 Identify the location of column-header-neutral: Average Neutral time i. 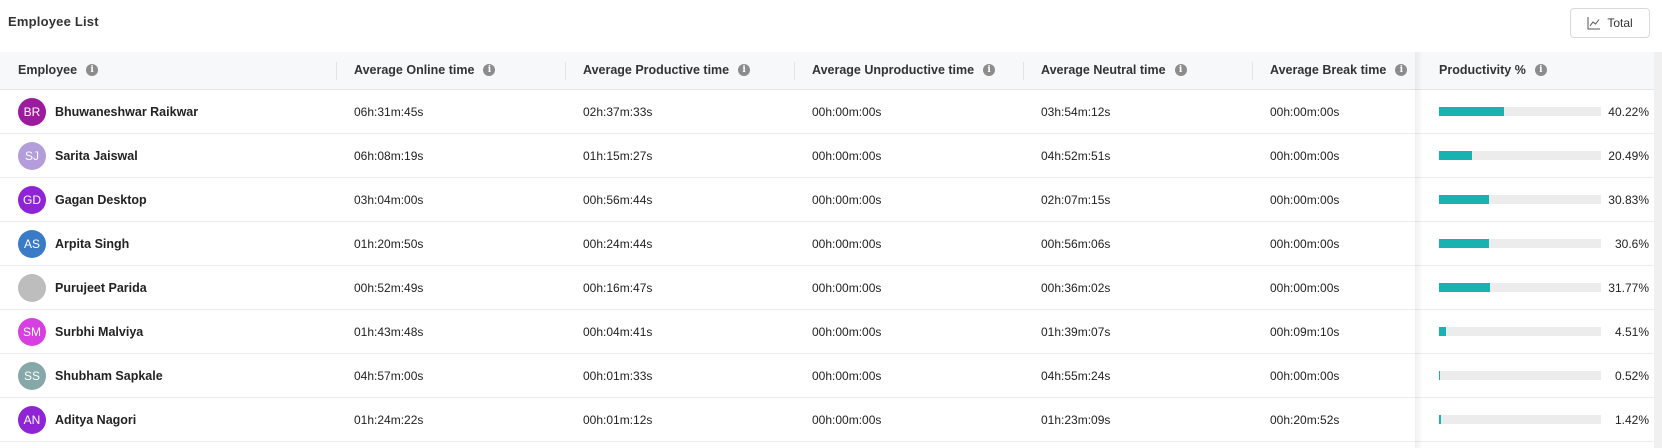
(1114, 70).